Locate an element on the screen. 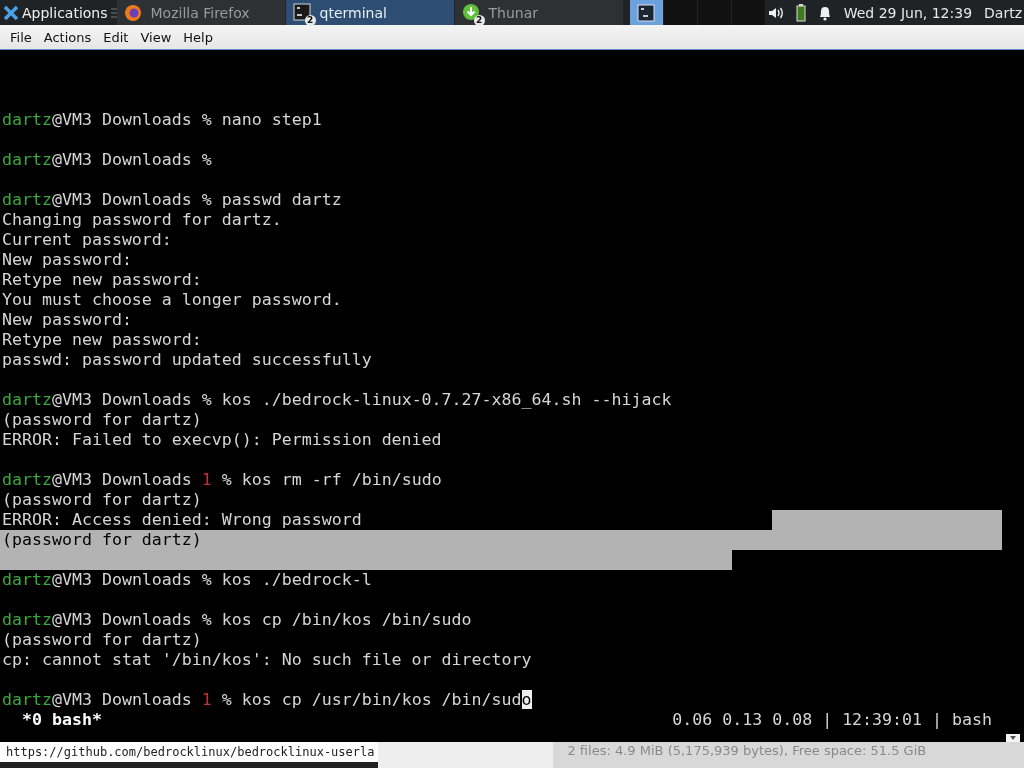 The image size is (1024, 768). terminal-line: ERROR: Failed to execvp(): Permission denied is located at coordinates (222, 439).